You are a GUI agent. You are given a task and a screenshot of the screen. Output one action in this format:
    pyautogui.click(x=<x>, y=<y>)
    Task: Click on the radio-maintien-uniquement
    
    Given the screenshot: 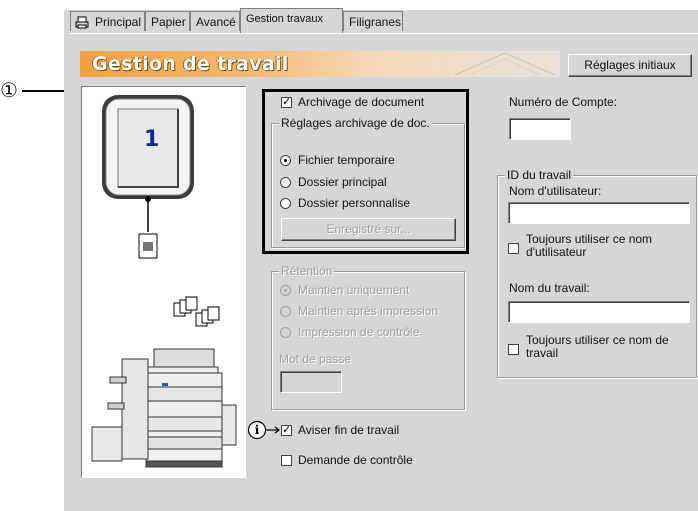 What is the action you would take?
    pyautogui.click(x=285, y=290)
    